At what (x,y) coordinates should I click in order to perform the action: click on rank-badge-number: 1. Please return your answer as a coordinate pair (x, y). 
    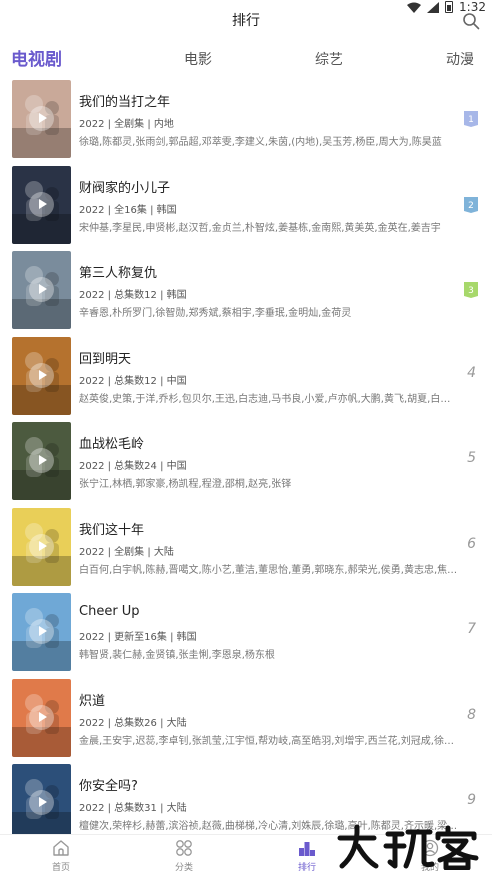
    Looking at the image, I should click on (471, 120).